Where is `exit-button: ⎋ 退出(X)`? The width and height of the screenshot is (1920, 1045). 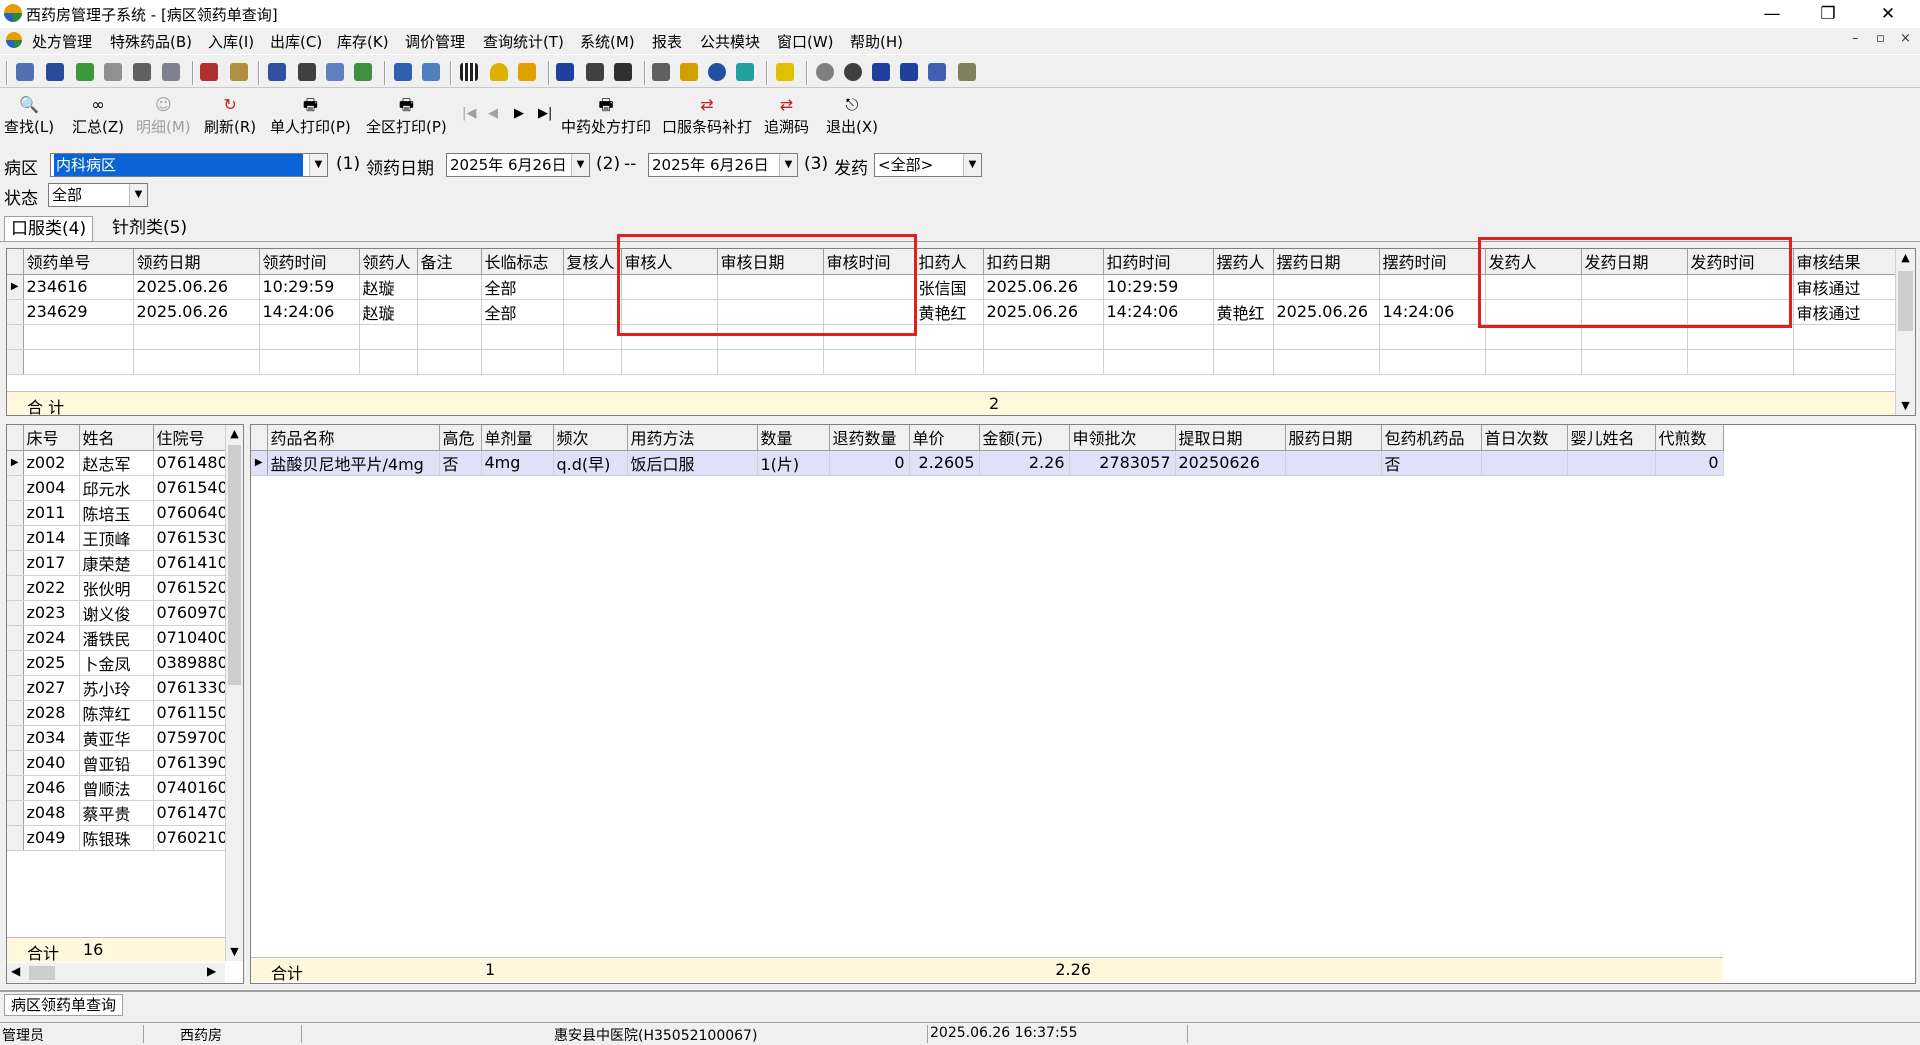 exit-button: ⎋ 退出(X) is located at coordinates (852, 116).